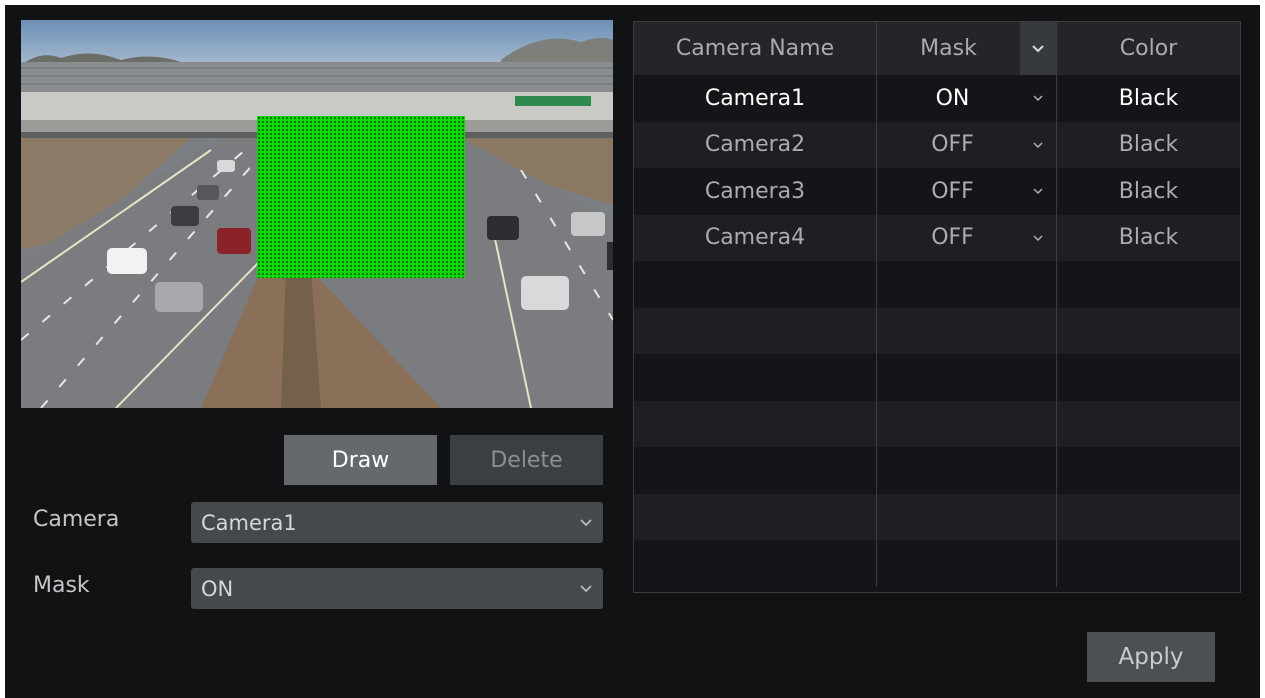 Image resolution: width=1265 pixels, height=698 pixels. Describe the element at coordinates (217, 588) in the screenshot. I see `mask-select-value: ON` at that location.